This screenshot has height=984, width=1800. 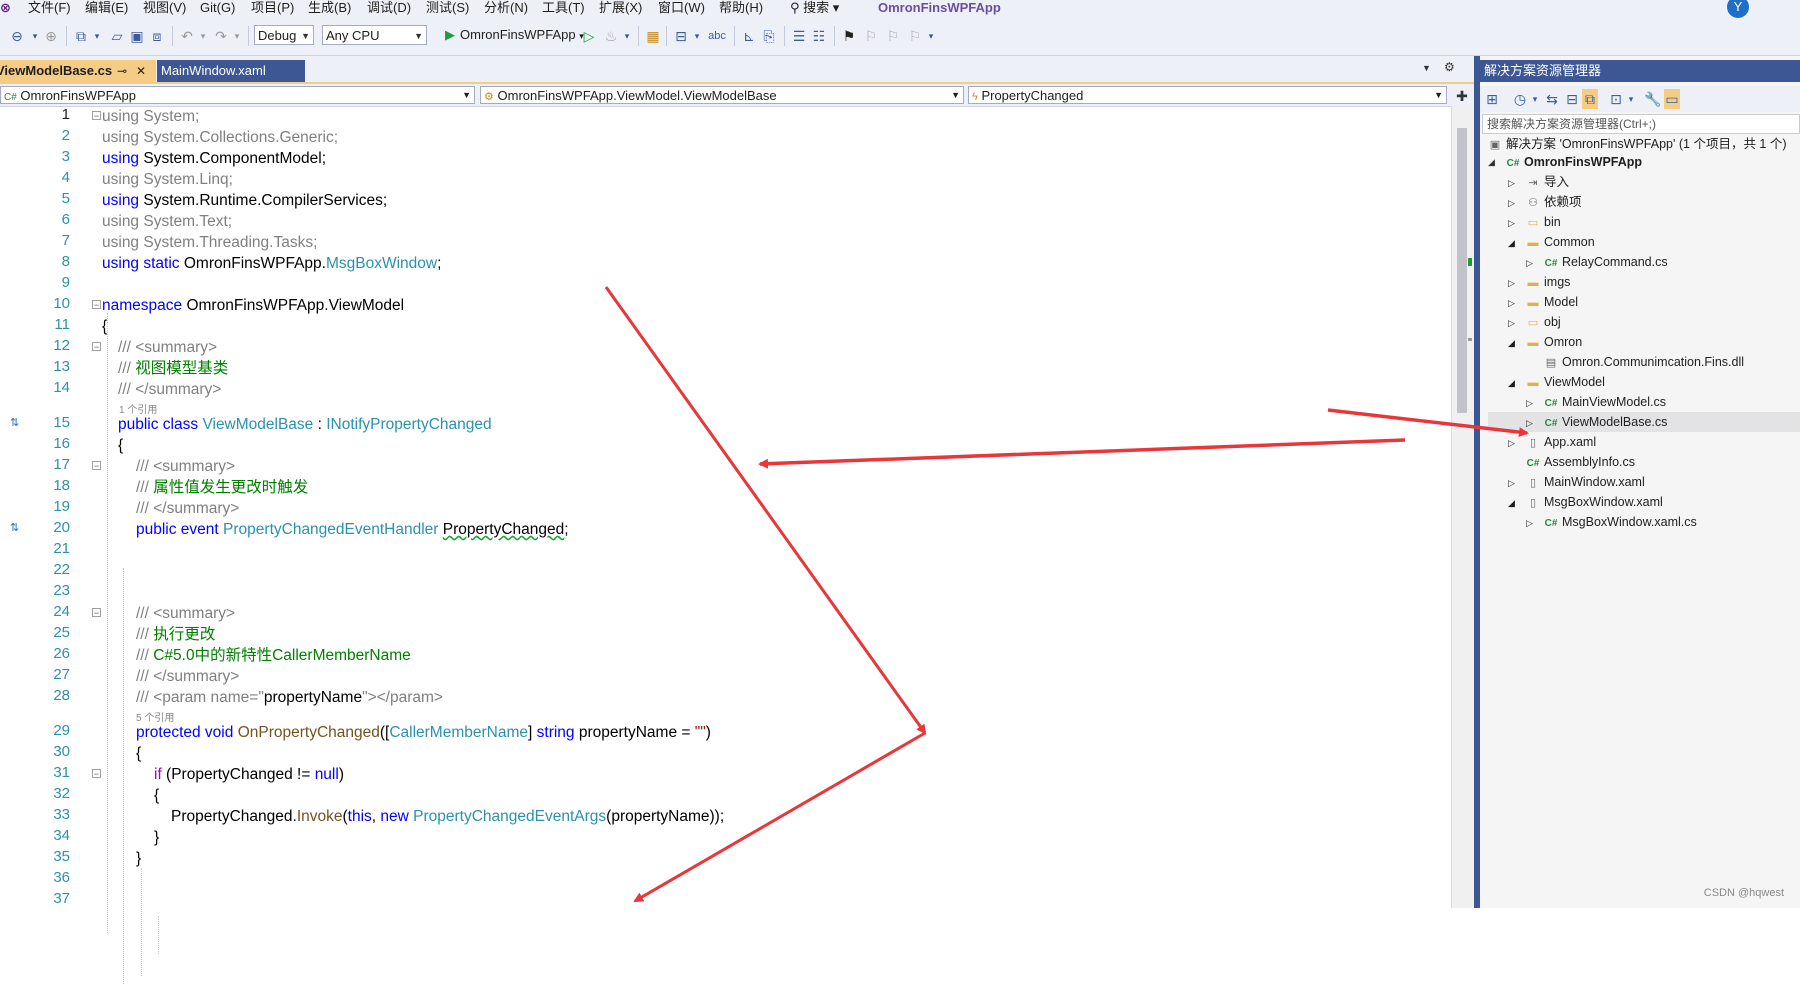 I want to click on back-dropdown-icon: ▾, so click(x=35, y=36).